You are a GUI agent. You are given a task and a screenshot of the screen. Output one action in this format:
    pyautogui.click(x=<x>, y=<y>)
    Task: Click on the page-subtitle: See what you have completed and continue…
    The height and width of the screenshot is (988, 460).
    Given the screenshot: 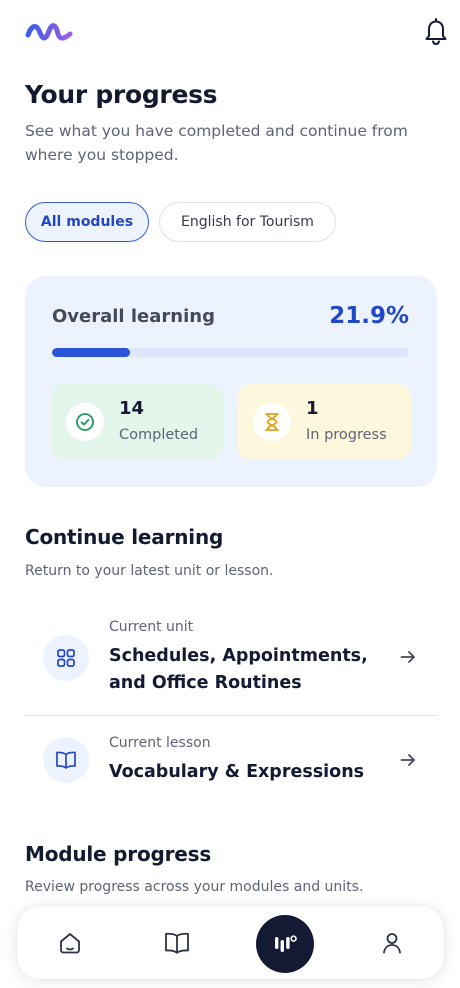 What is the action you would take?
    pyautogui.click(x=216, y=143)
    